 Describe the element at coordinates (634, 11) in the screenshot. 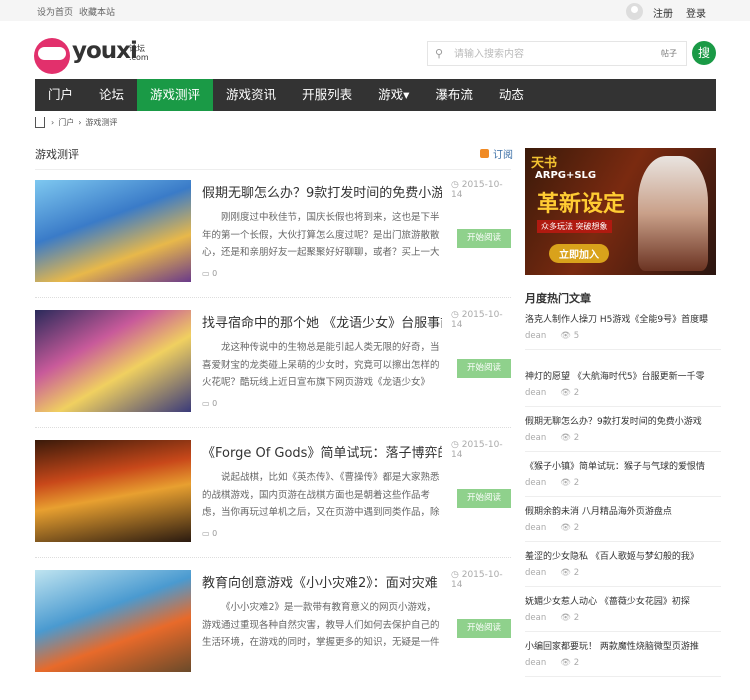

I see `avatar` at that location.